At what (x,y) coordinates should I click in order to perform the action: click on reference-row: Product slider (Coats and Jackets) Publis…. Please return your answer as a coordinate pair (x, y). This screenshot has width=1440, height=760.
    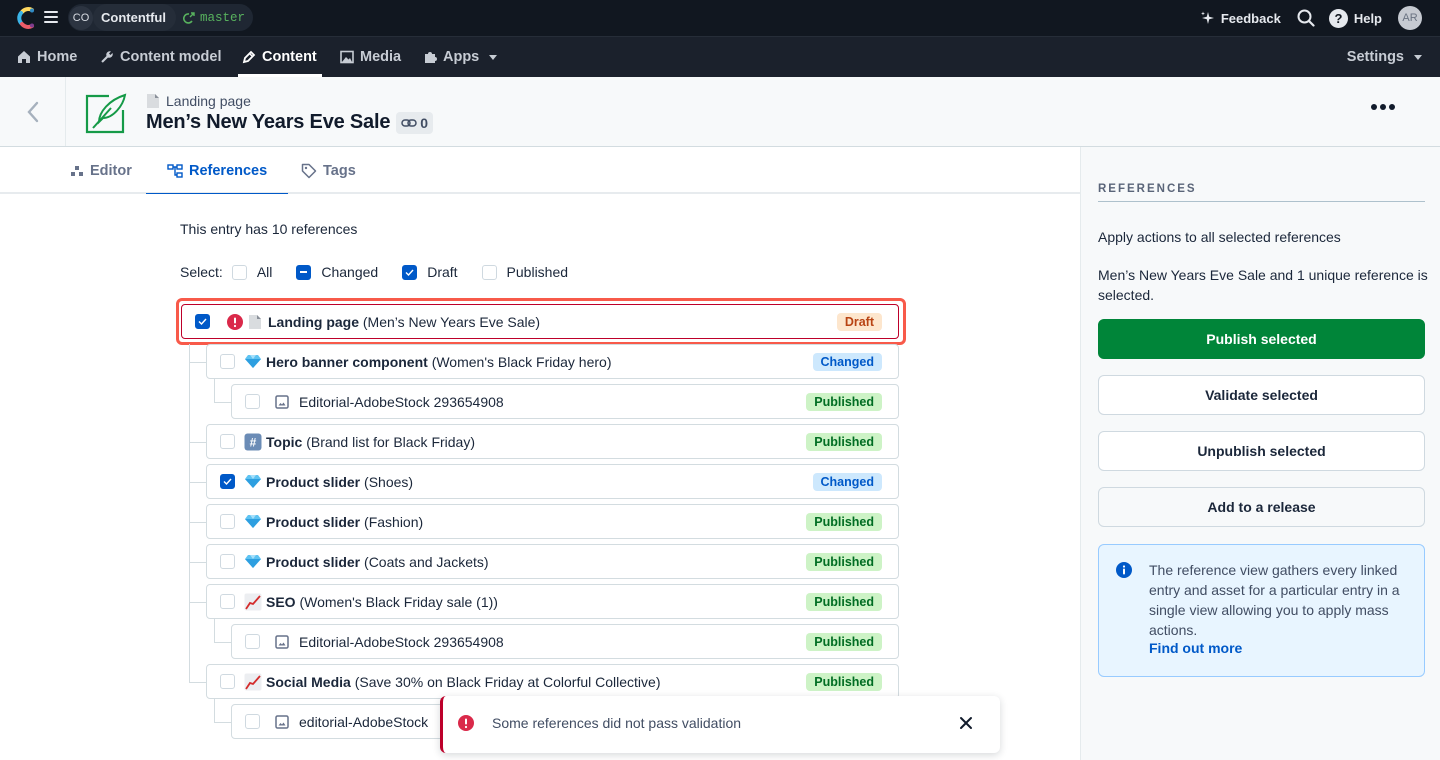
    Looking at the image, I should click on (552, 561).